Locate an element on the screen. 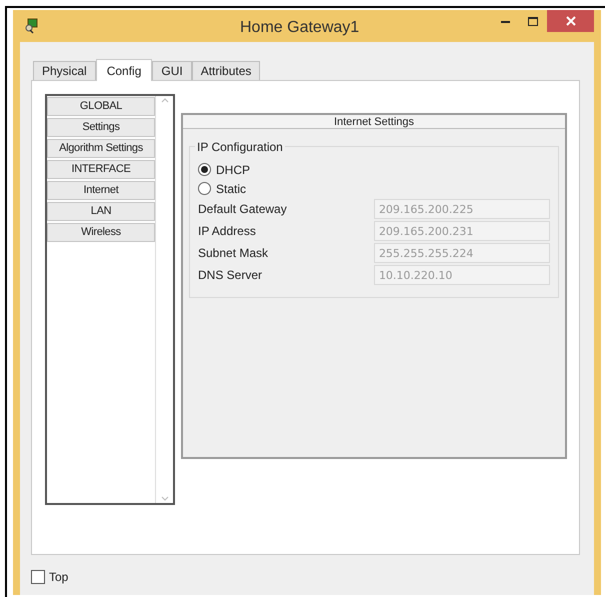 The height and width of the screenshot is (597, 605). close-icon is located at coordinates (571, 21).